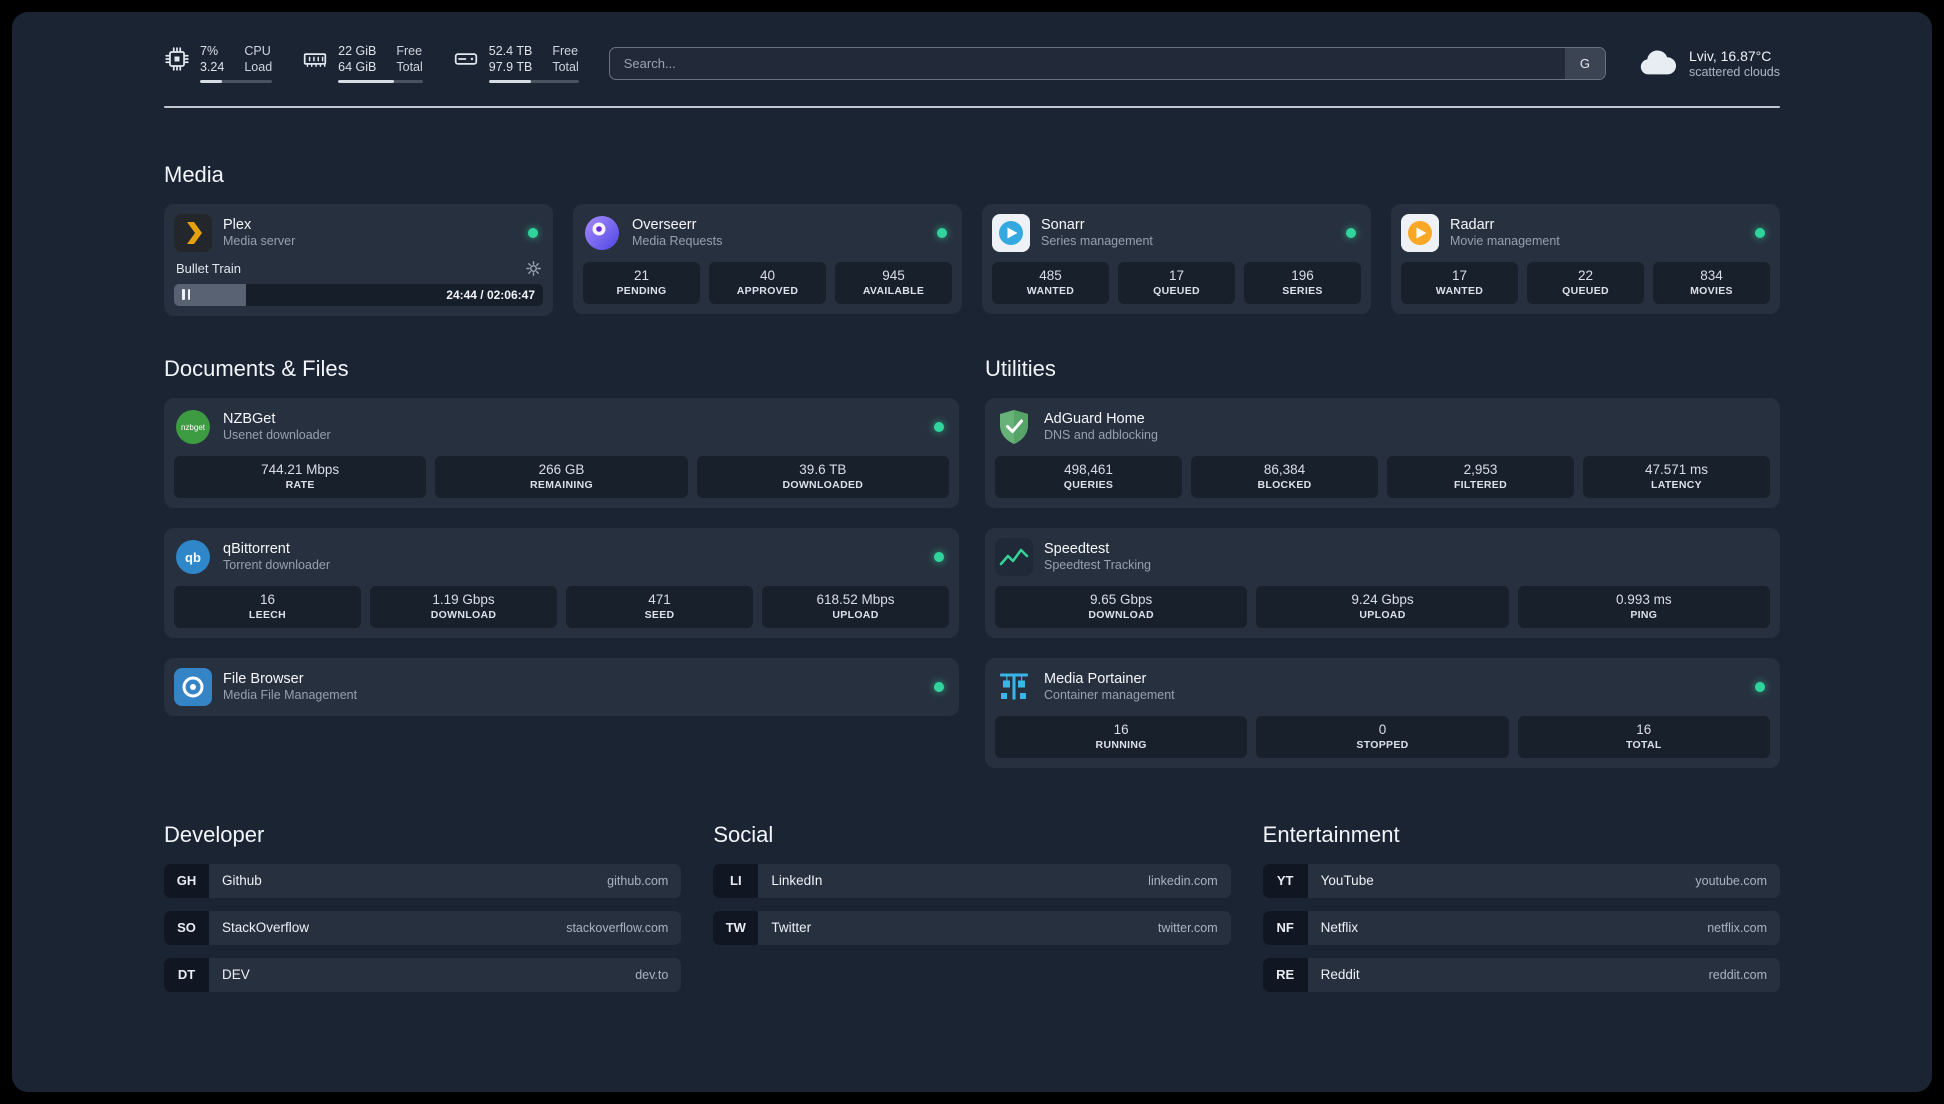  Describe the element at coordinates (1285, 880) in the screenshot. I see `bookmark-abbr: YT` at that location.